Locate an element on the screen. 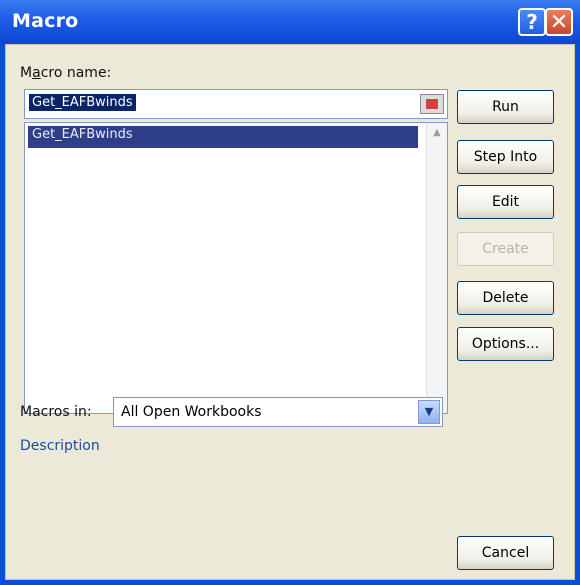 This screenshot has height=585, width=580. edit-button: Edit is located at coordinates (505, 202).